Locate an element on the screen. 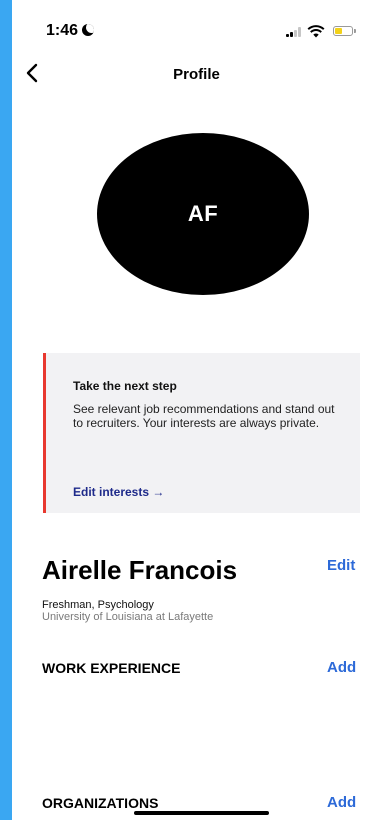 This screenshot has height=820, width=381. edit-interests-link: Edit interests → is located at coordinates (118, 492).